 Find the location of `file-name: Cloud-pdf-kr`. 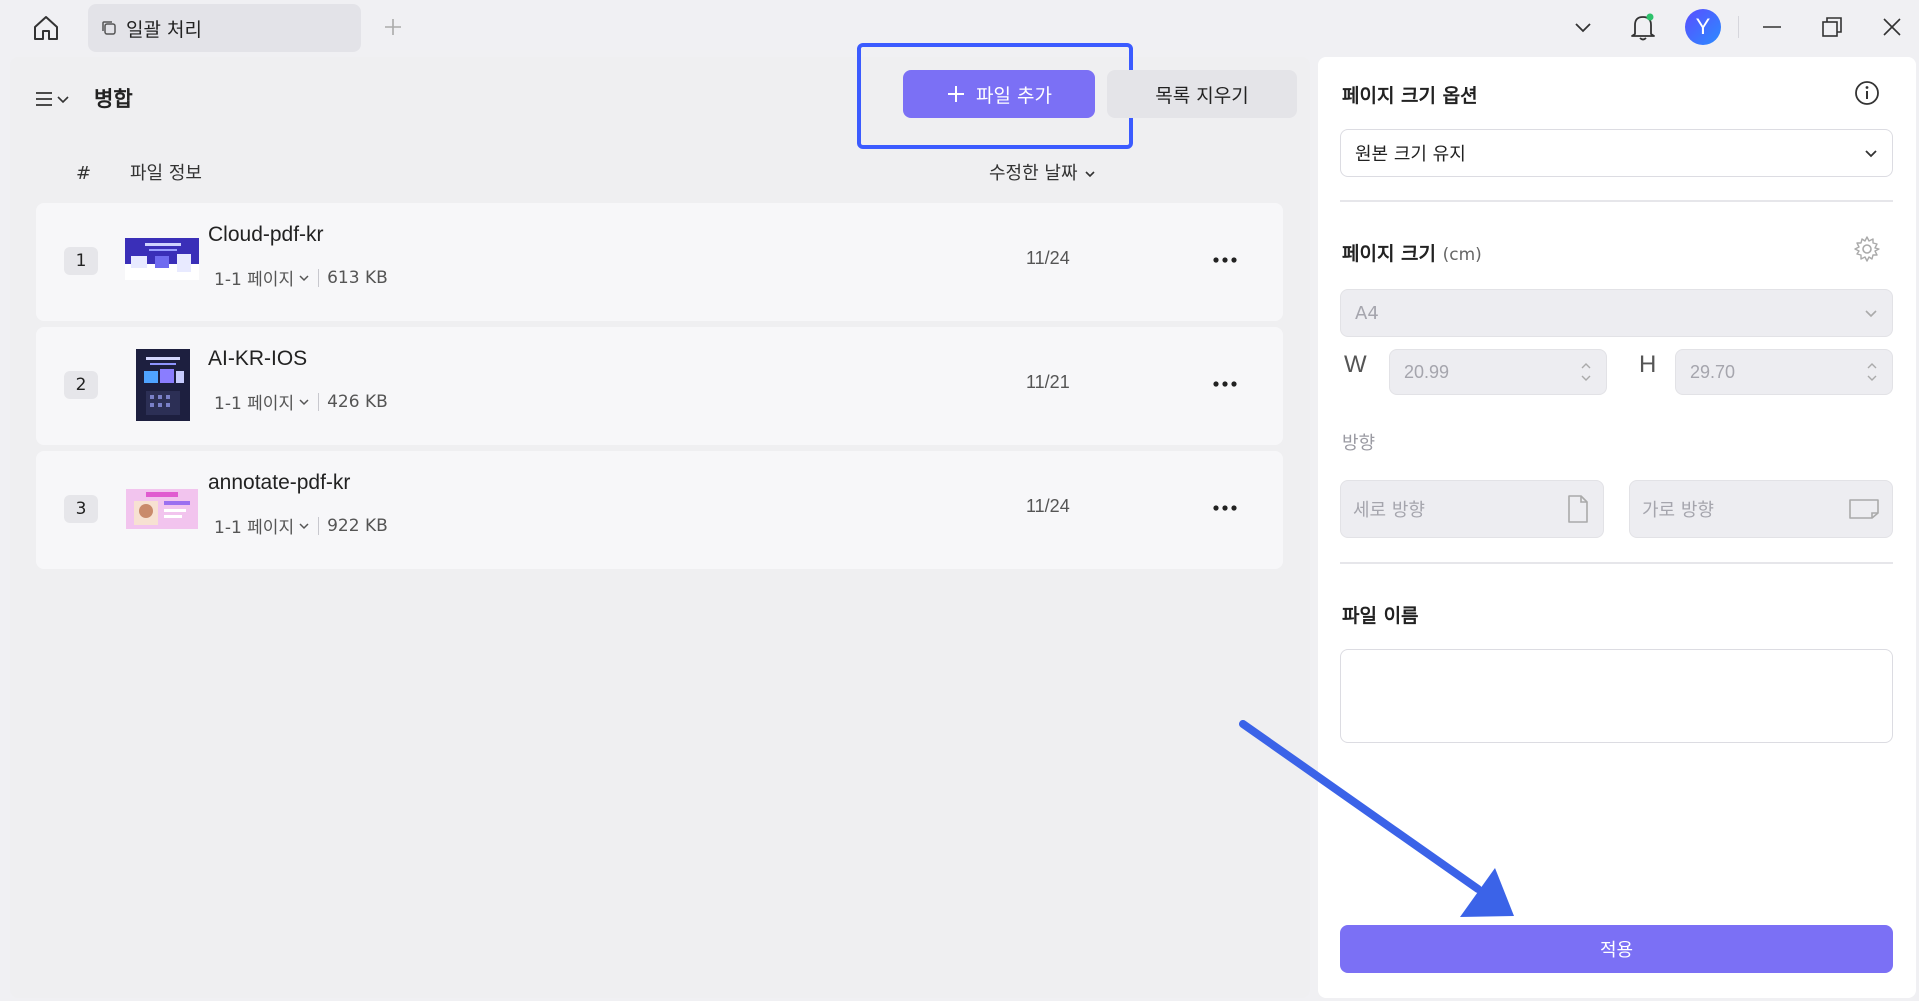

file-name: Cloud-pdf-kr is located at coordinates (266, 234).